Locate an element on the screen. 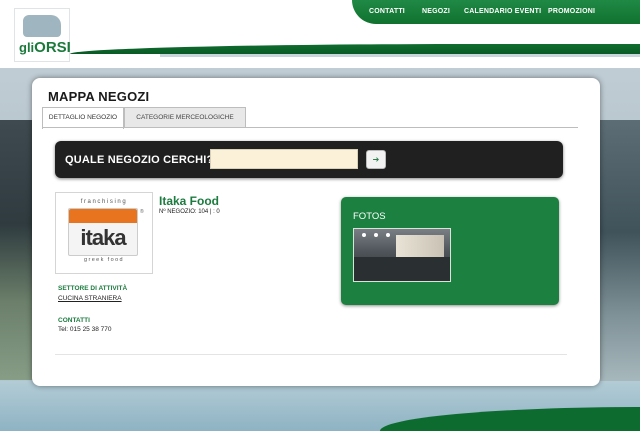 Image resolution: width=640 pixels, height=431 pixels. logo-greek-food-text: greek food is located at coordinates (104, 260).